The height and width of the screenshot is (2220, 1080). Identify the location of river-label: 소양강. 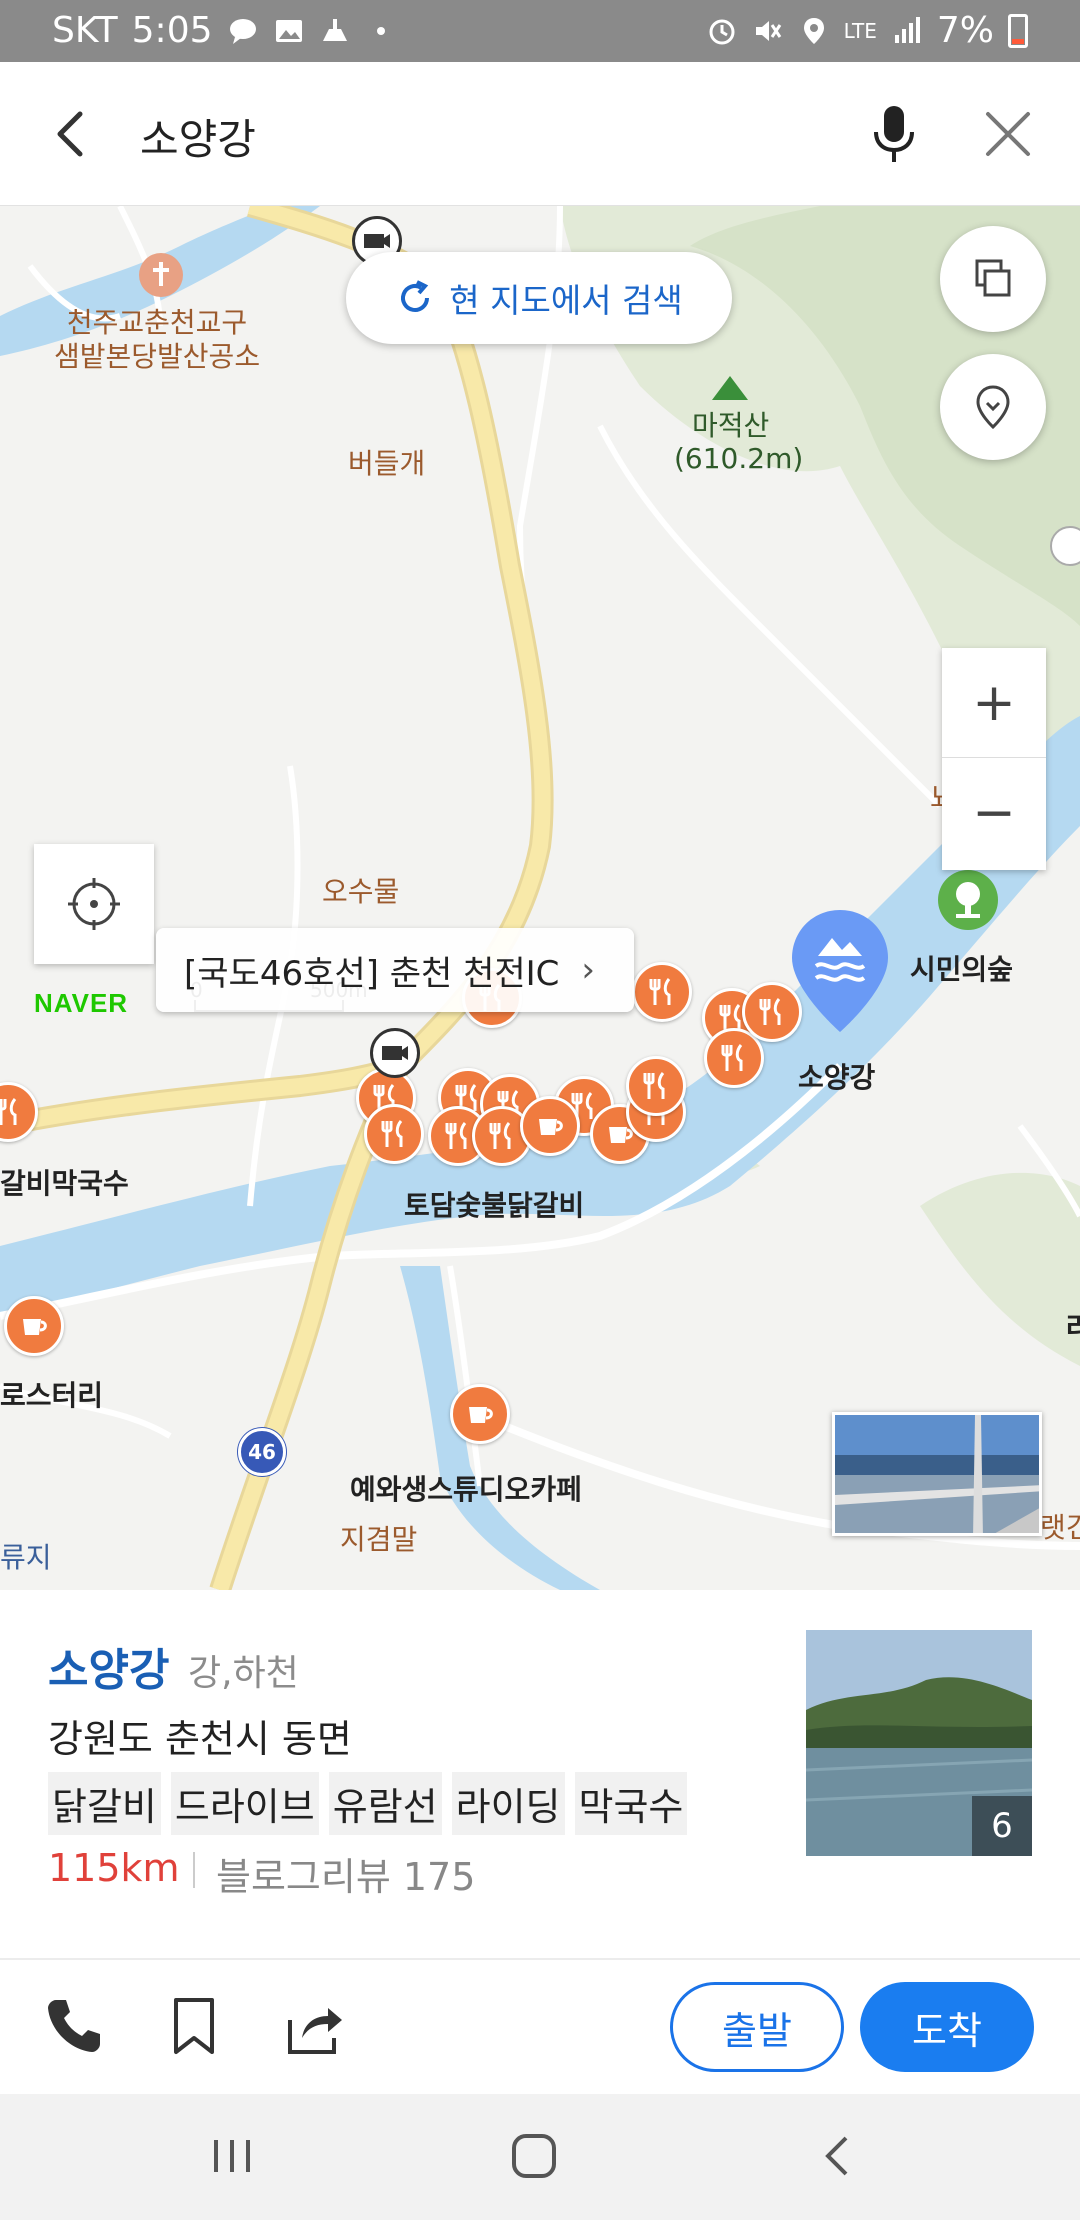
(836, 1076).